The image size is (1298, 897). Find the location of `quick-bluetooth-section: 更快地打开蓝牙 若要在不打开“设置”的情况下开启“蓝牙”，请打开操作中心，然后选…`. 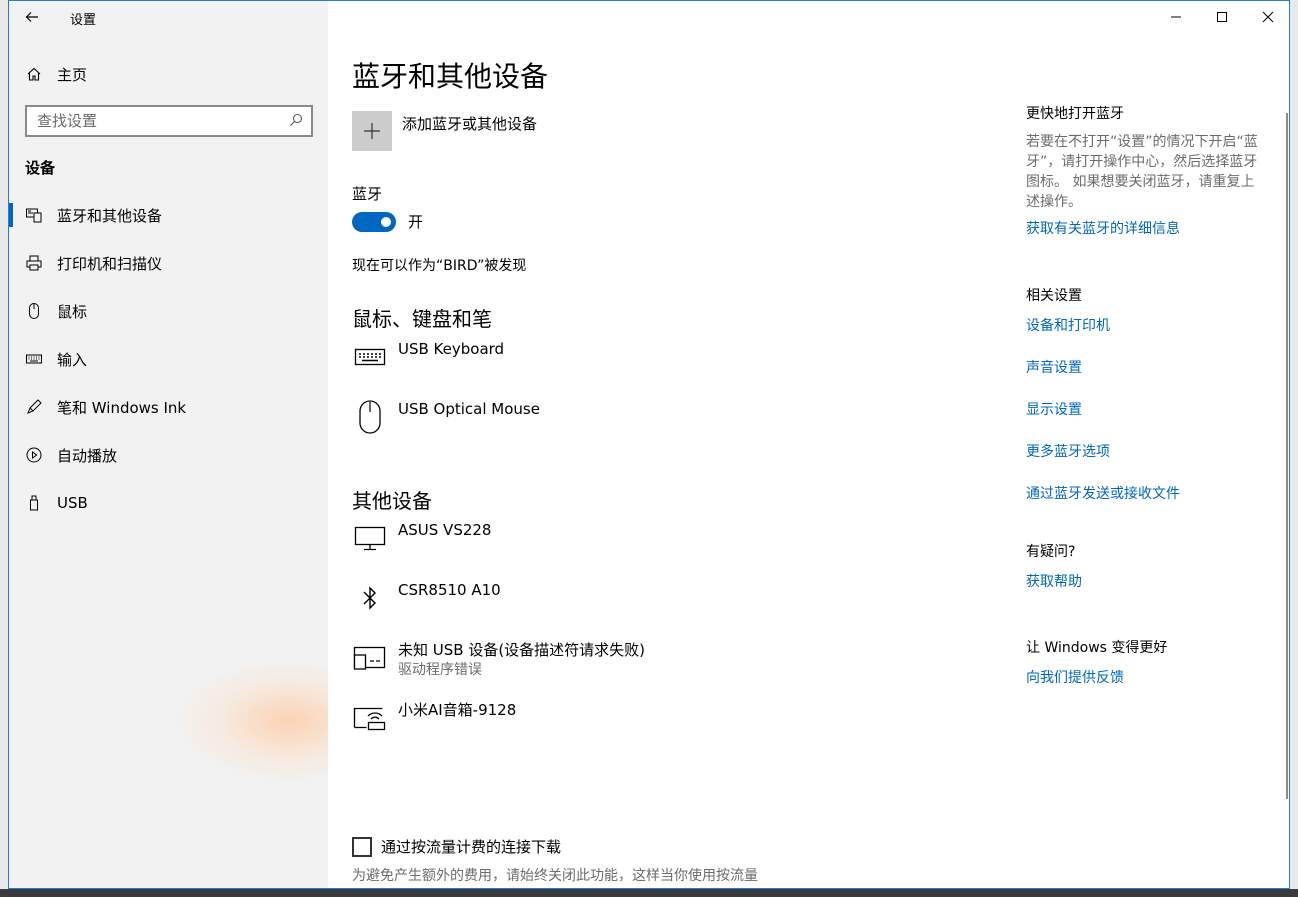

quick-bluetooth-section: 更快地打开蓝牙 若要在不打开“设置”的情况下开启“蓝牙”，请打开操作中心，然后选… is located at coordinates (1146, 170).